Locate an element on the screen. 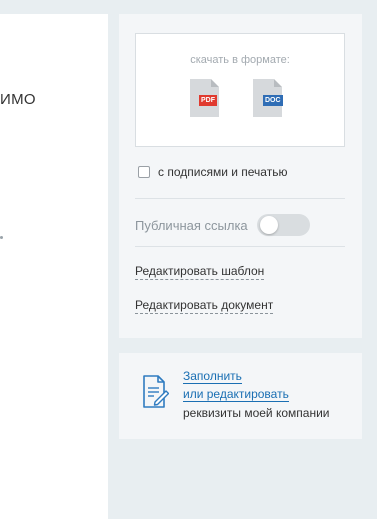  document-text-fragment: ИМО is located at coordinates (18, 99).